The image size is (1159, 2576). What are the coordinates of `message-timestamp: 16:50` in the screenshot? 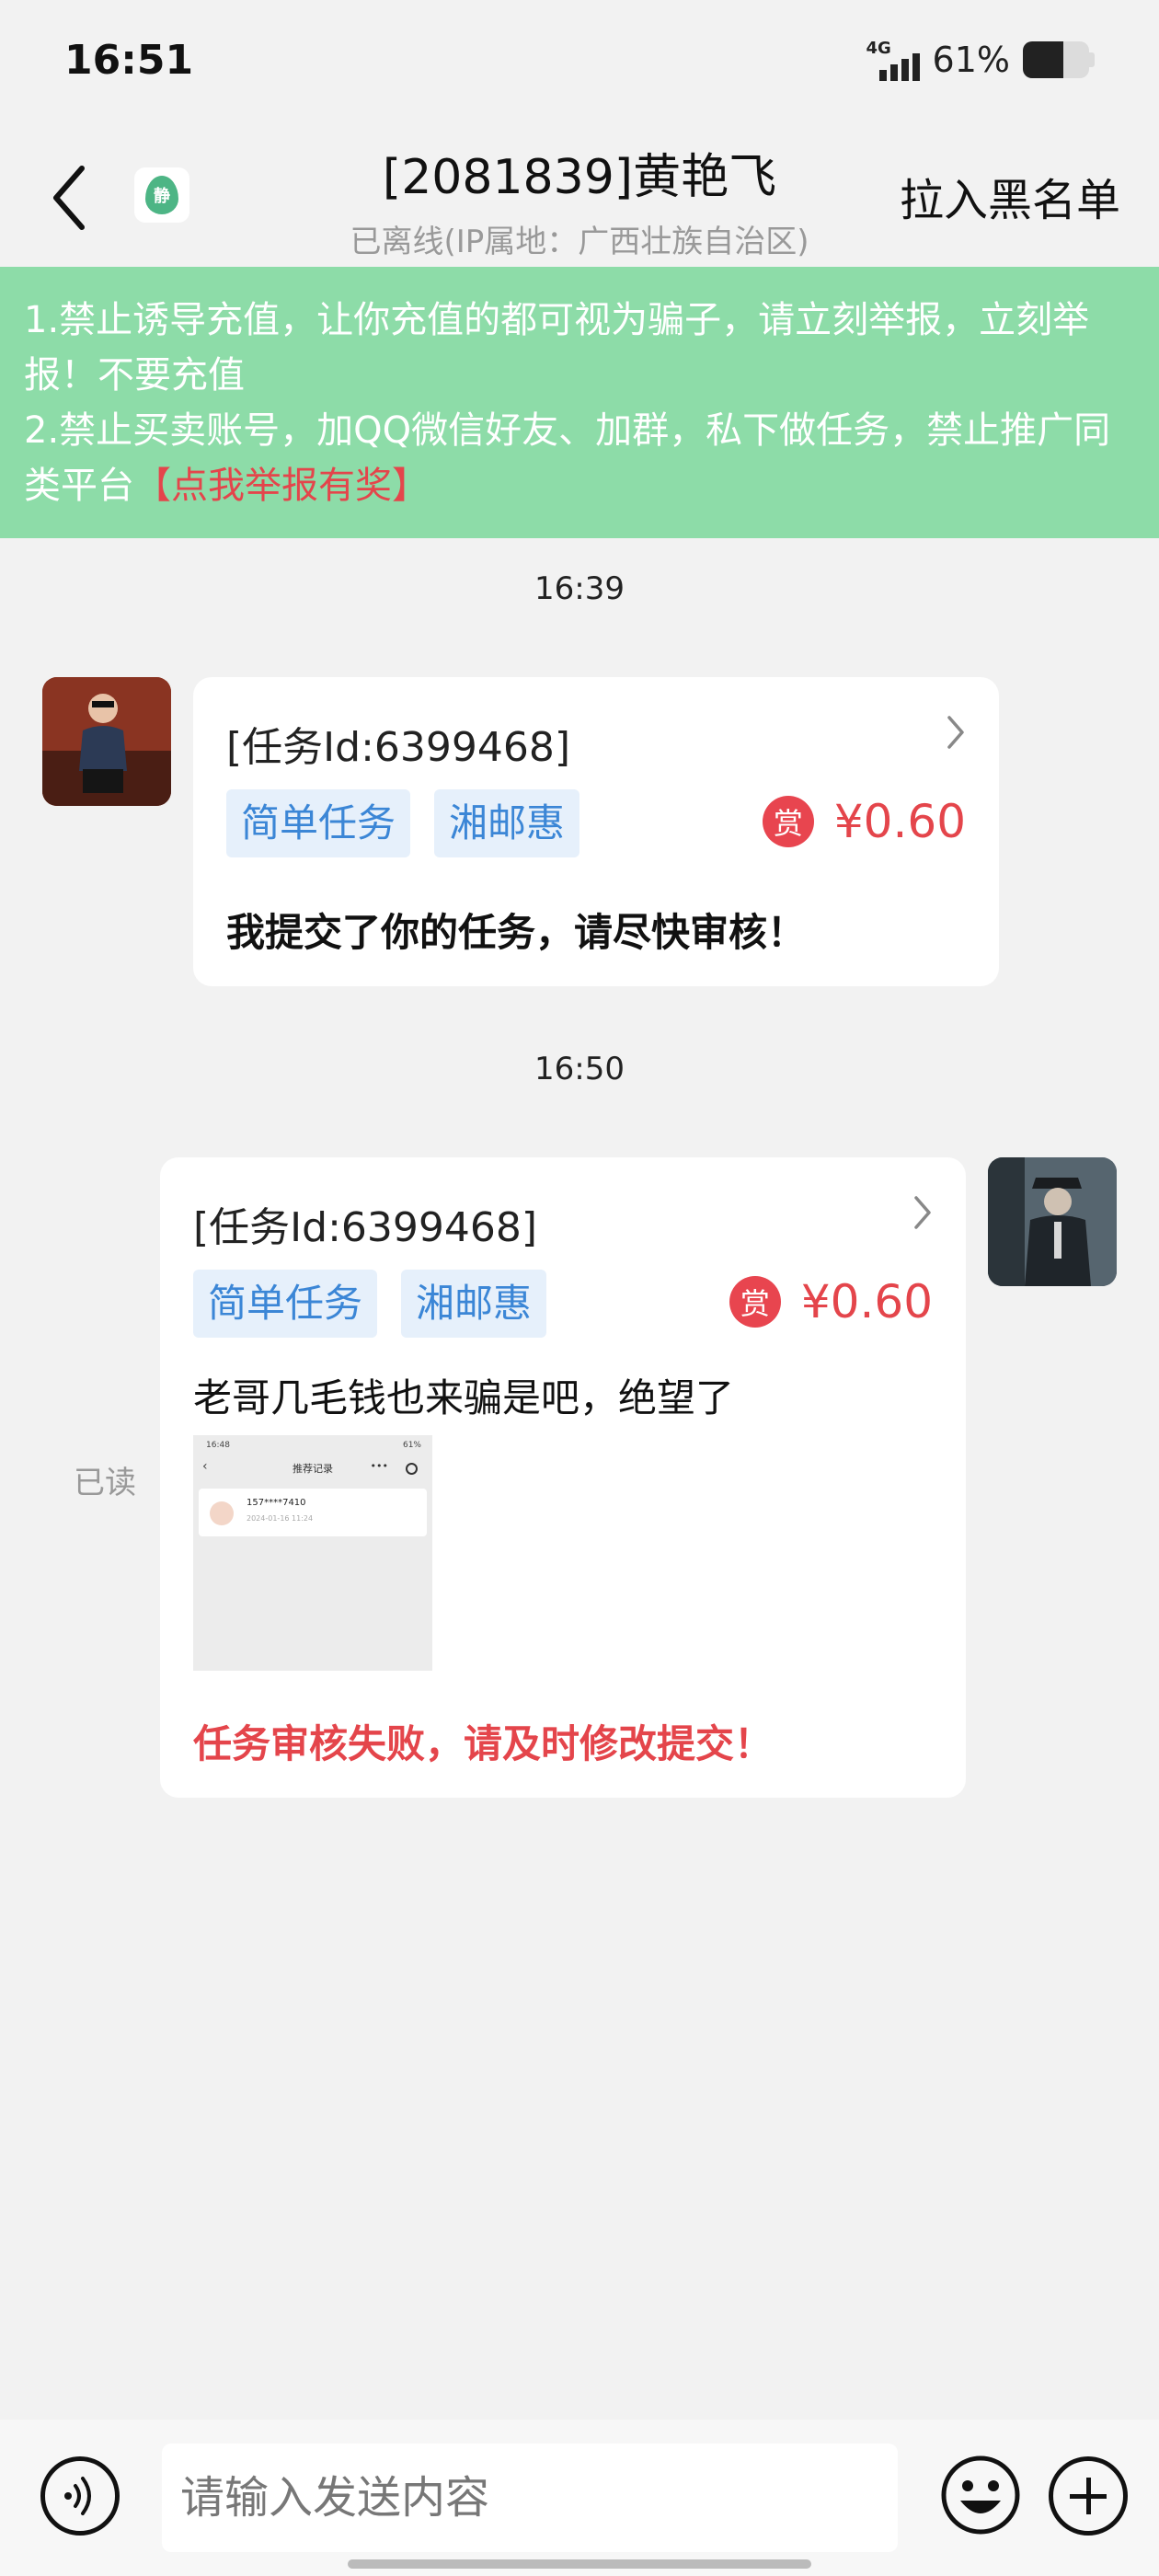 It's located at (579, 1069).